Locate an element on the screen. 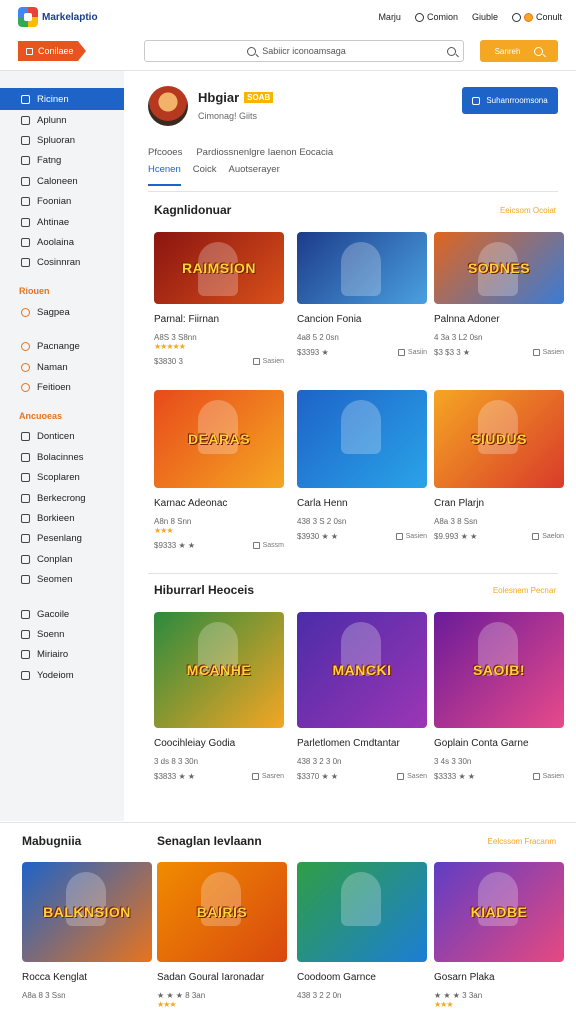  sidebar-item: Gacoile is located at coordinates (62, 614).